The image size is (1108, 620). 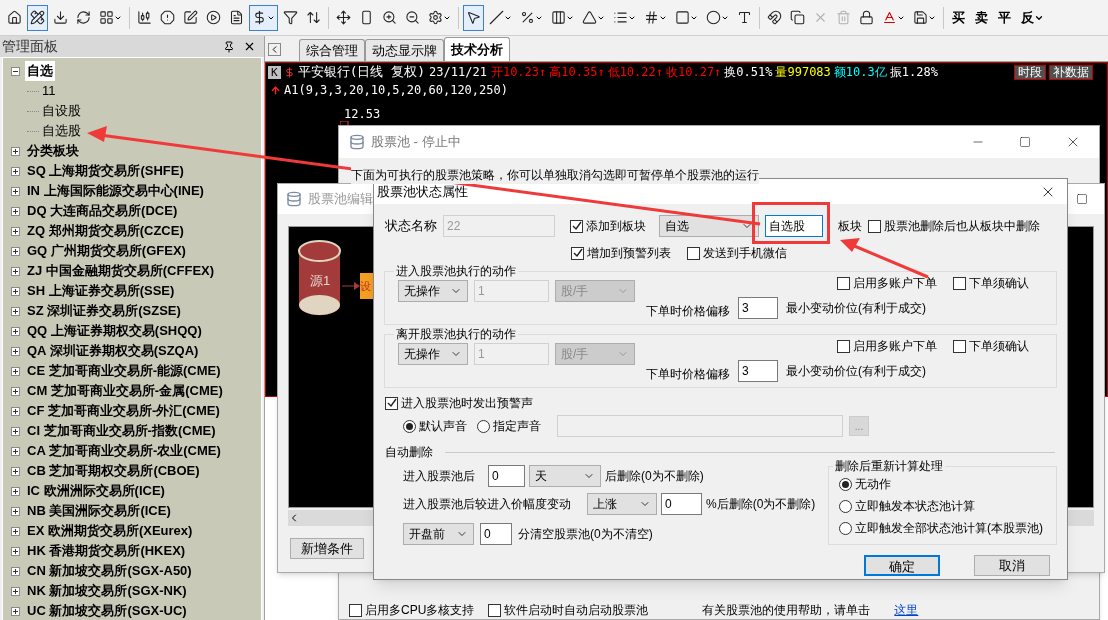 What do you see at coordinates (477, 49) in the screenshot?
I see `tab: 技术分析` at bounding box center [477, 49].